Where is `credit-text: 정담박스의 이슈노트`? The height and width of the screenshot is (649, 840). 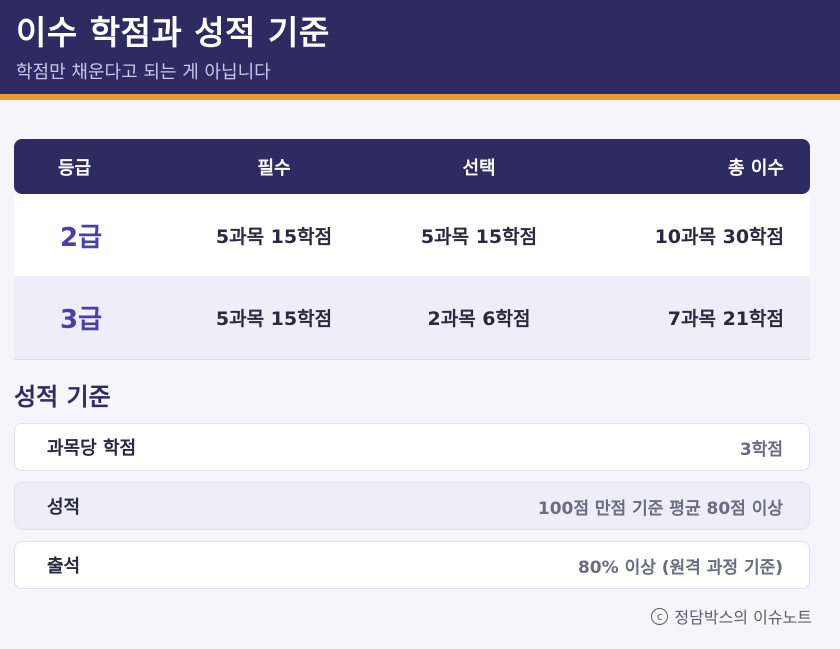 credit-text: 정담박스의 이슈노트 is located at coordinates (743, 617).